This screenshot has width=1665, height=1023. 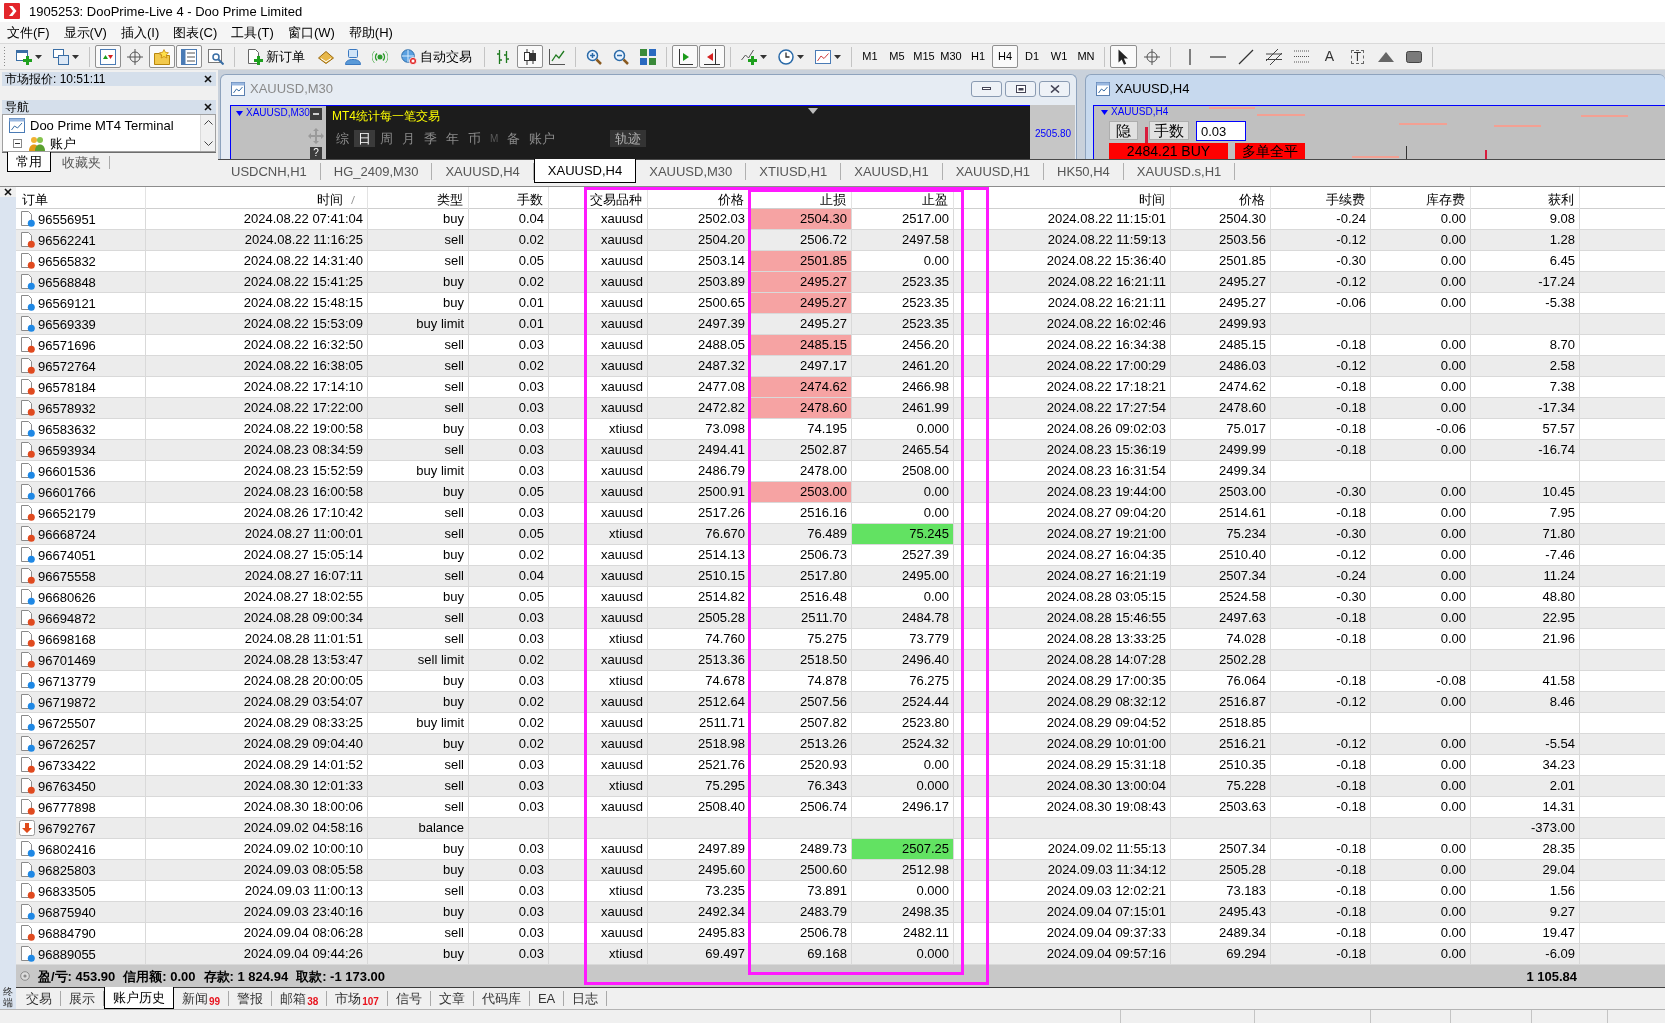 I want to click on timeframe-button: M1, so click(x=870, y=56).